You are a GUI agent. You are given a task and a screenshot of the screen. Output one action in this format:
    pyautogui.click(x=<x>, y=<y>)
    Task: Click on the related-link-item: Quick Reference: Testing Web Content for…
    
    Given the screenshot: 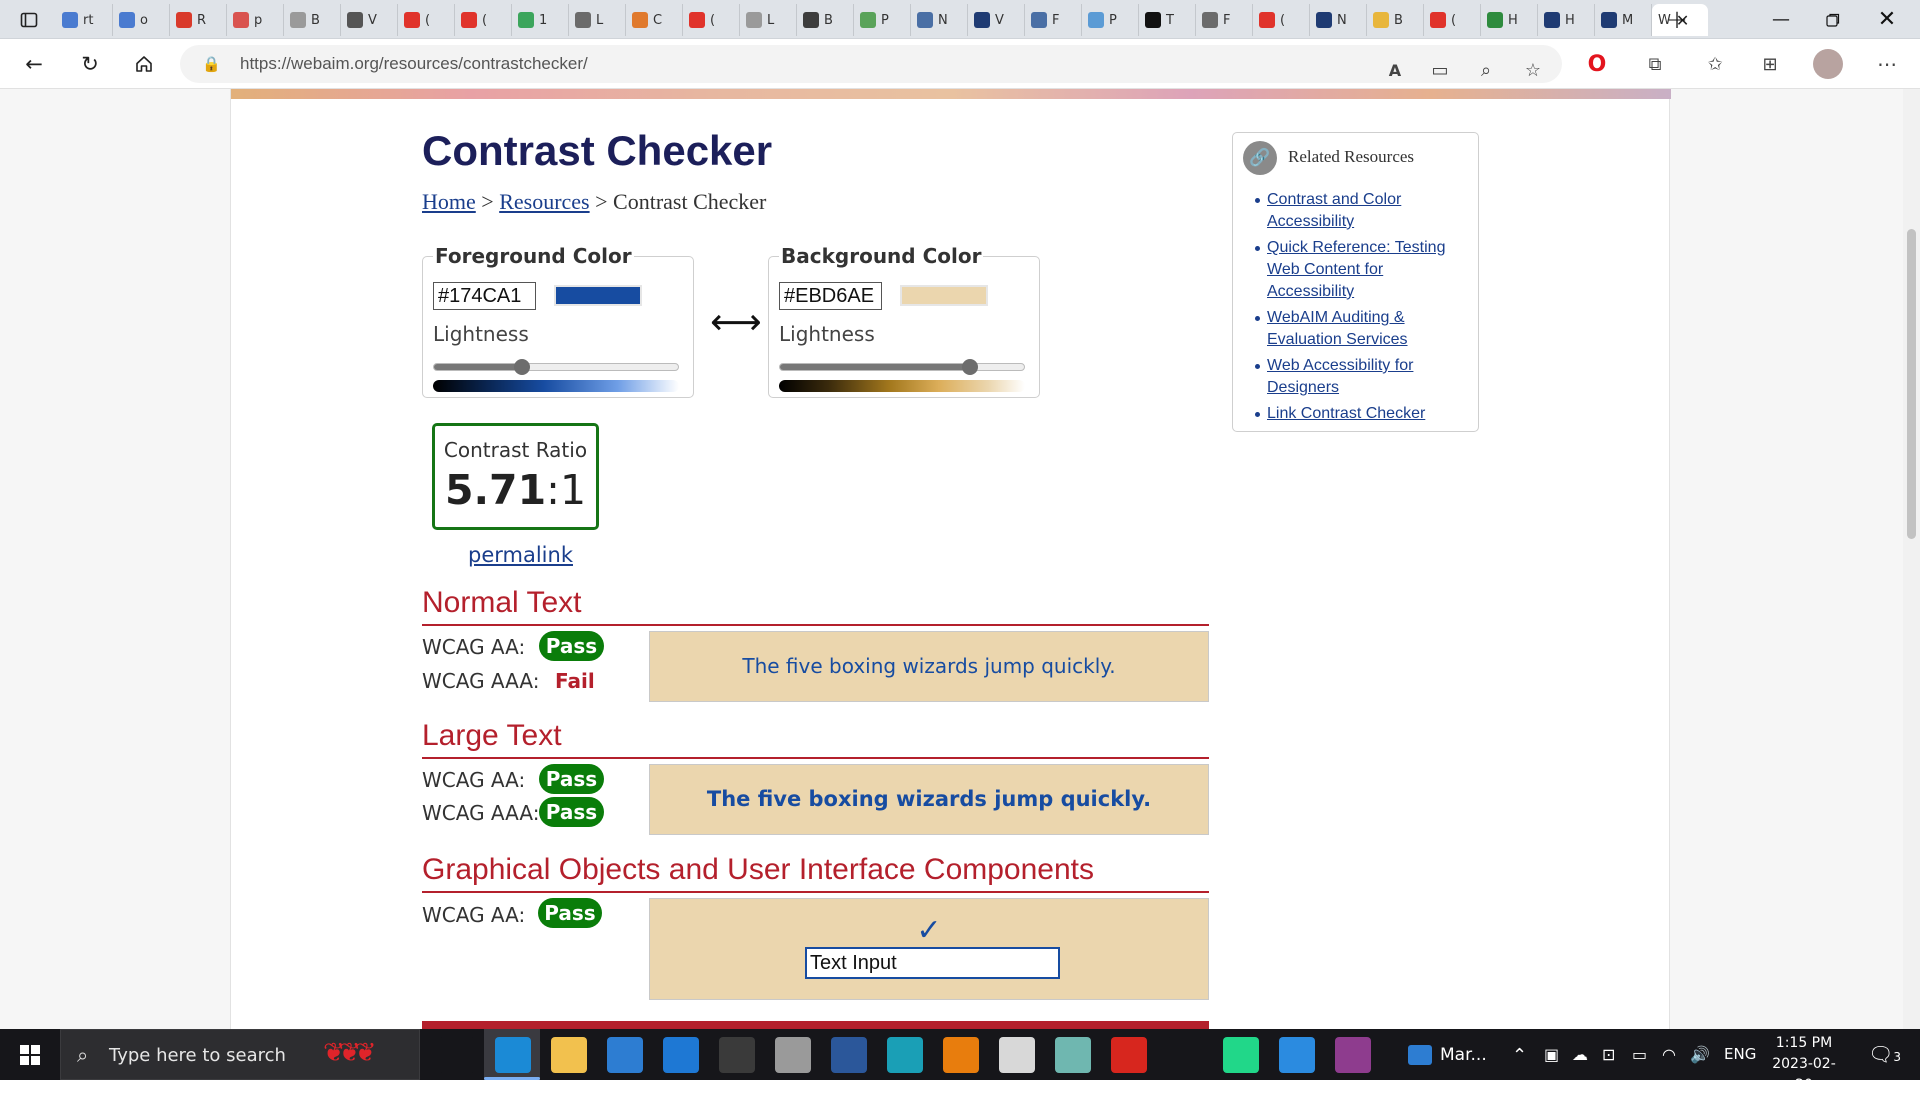 What is the action you would take?
    pyautogui.click(x=1361, y=270)
    